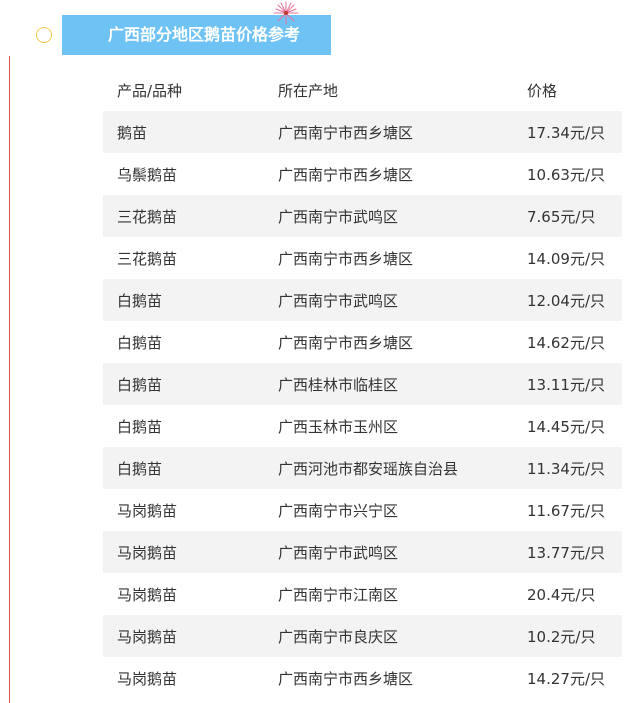 The image size is (624, 703). What do you see at coordinates (561, 594) in the screenshot?
I see `cell-price: 20.4元/只` at bounding box center [561, 594].